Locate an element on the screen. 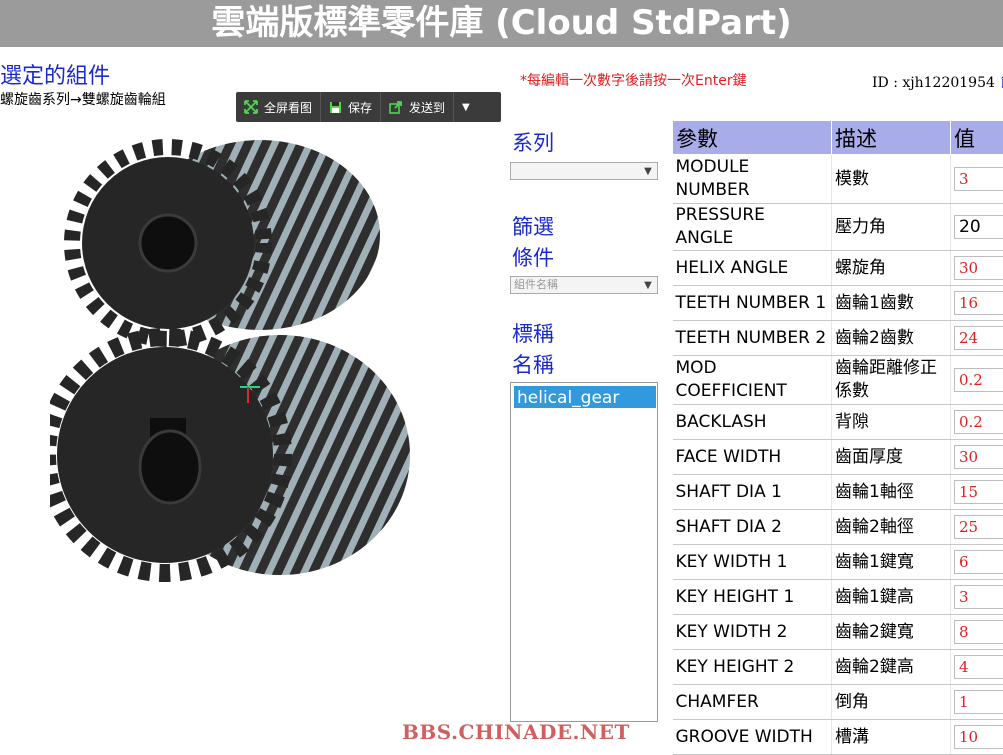 The height and width of the screenshot is (755, 1003). std-name-label-2: 名稱 is located at coordinates (533, 365).